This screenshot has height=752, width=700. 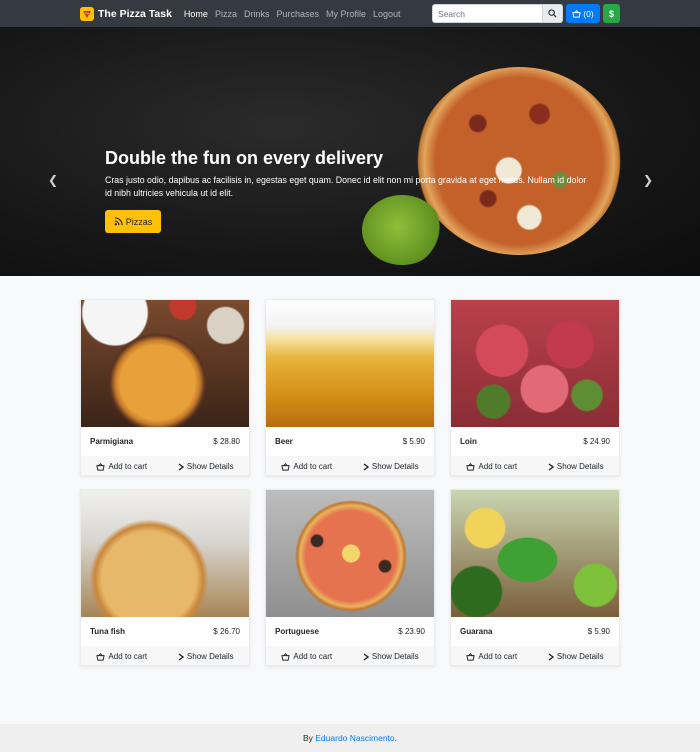 What do you see at coordinates (596, 441) in the screenshot?
I see `product-price: $ 24.90` at bounding box center [596, 441].